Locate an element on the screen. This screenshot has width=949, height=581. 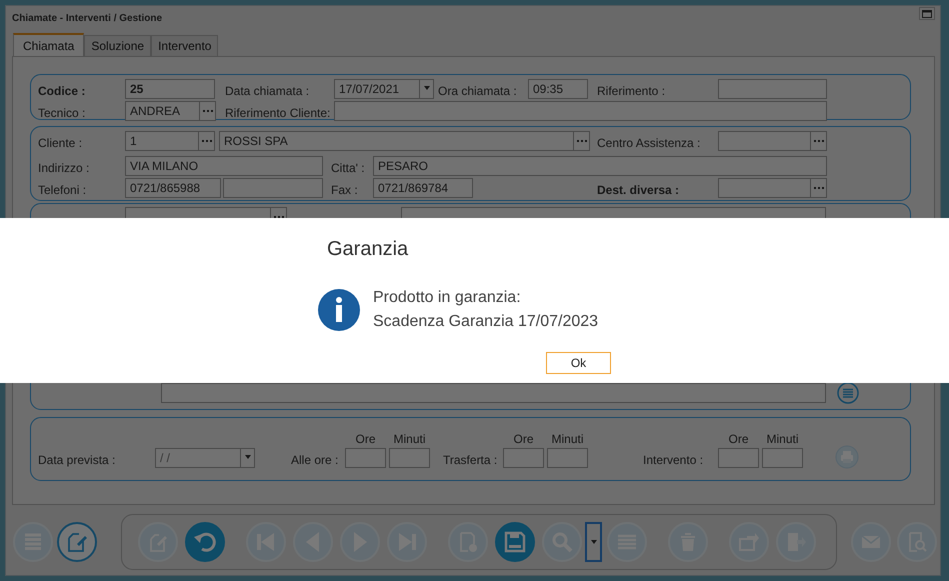
field-label: Indirizzo : is located at coordinates (64, 168).